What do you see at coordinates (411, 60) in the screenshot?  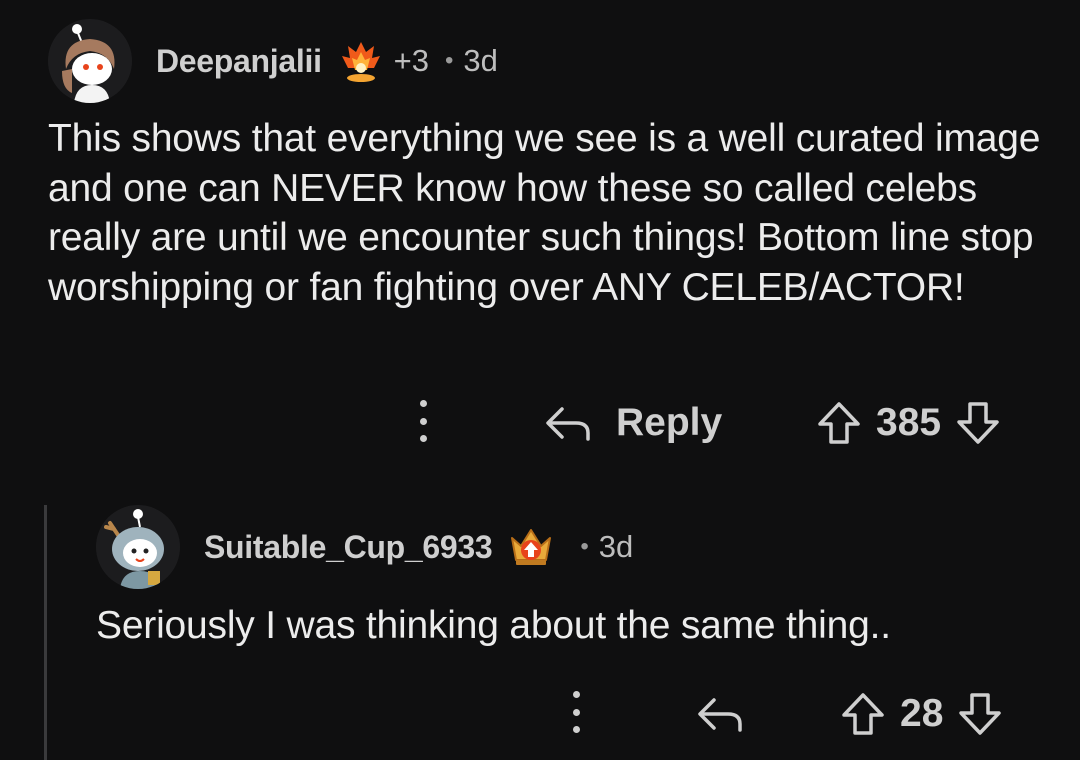 I see `award-count: +3` at bounding box center [411, 60].